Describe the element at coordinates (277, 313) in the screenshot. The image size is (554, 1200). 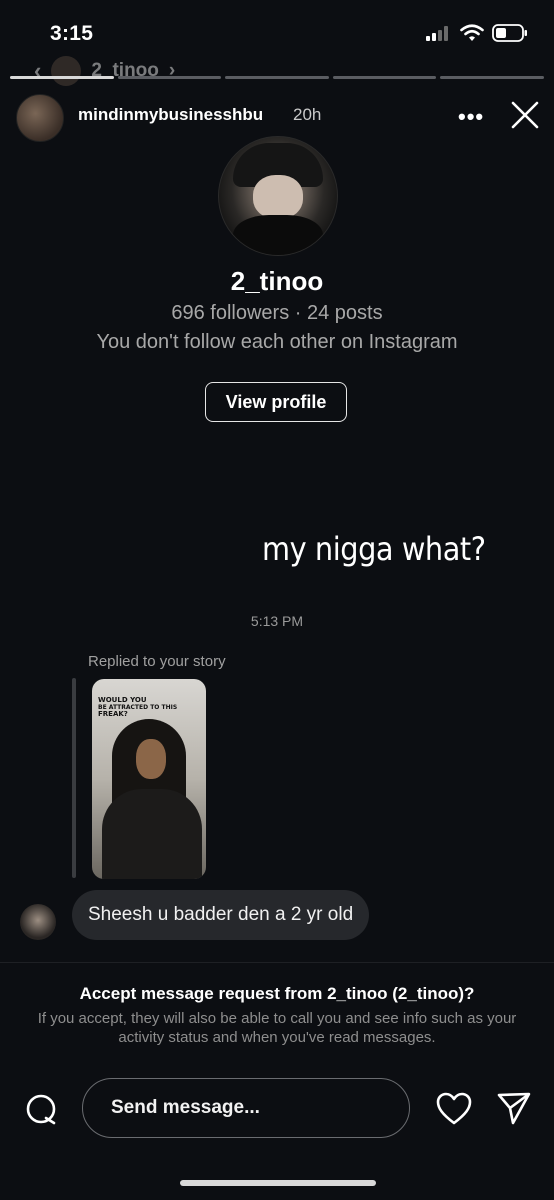
I see `profile-stats: 696 followers · 24 posts` at that location.